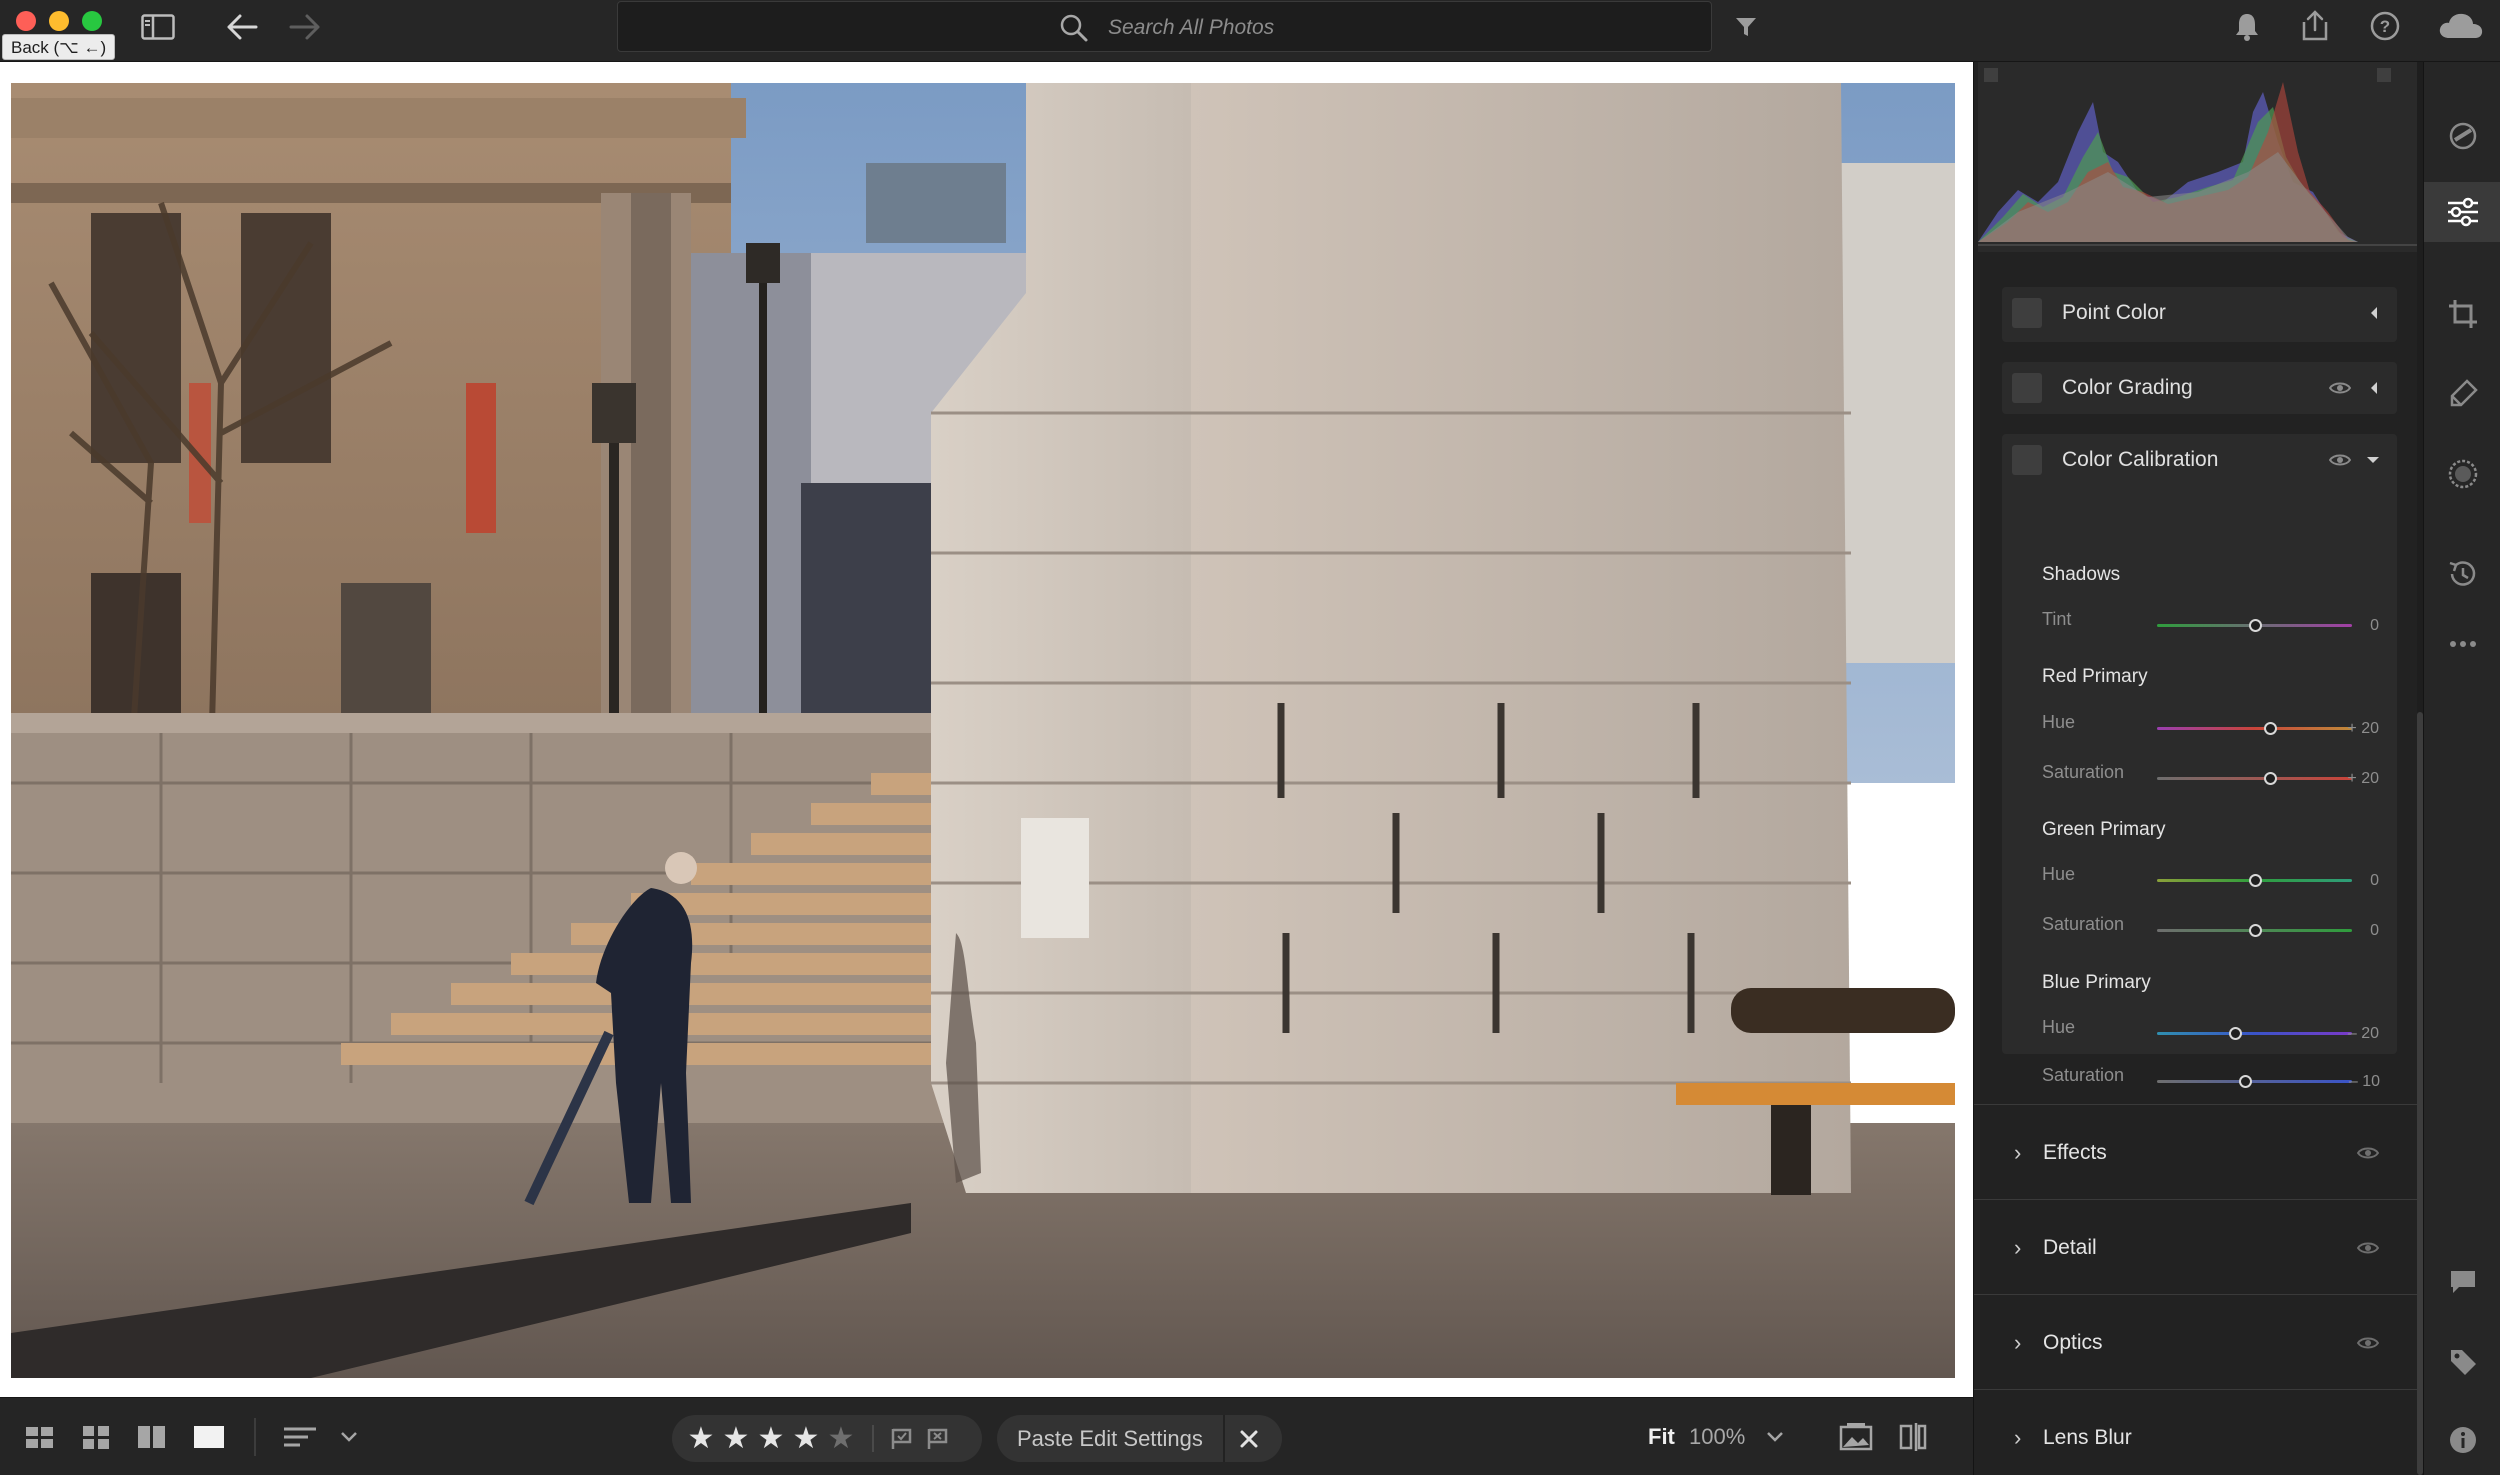 The width and height of the screenshot is (2500, 1475). What do you see at coordinates (2096, 982) in the screenshot?
I see `blue-primary-title: Blue Primary` at bounding box center [2096, 982].